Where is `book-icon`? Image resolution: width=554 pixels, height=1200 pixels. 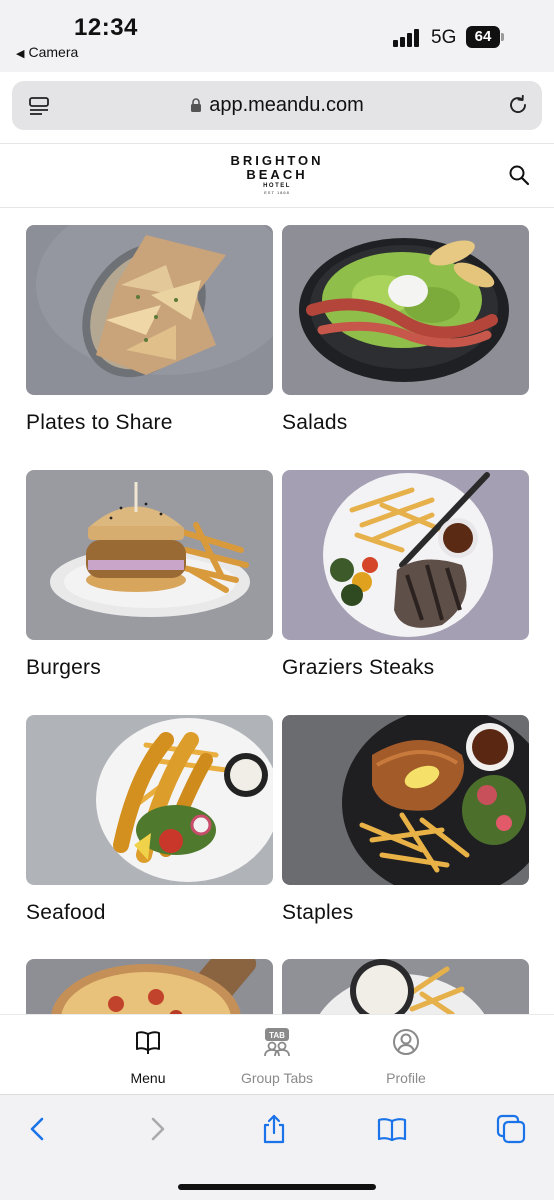
book-icon is located at coordinates (148, 1042).